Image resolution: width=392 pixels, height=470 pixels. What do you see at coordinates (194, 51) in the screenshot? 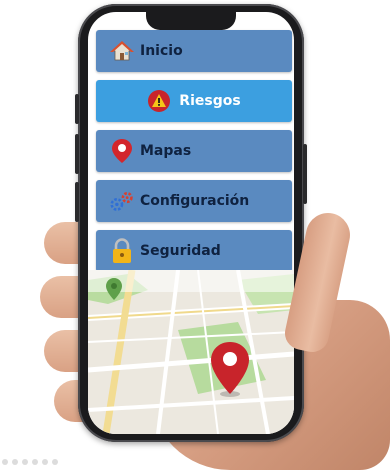
I see `menu-item-inicio: Inicio` at bounding box center [194, 51].